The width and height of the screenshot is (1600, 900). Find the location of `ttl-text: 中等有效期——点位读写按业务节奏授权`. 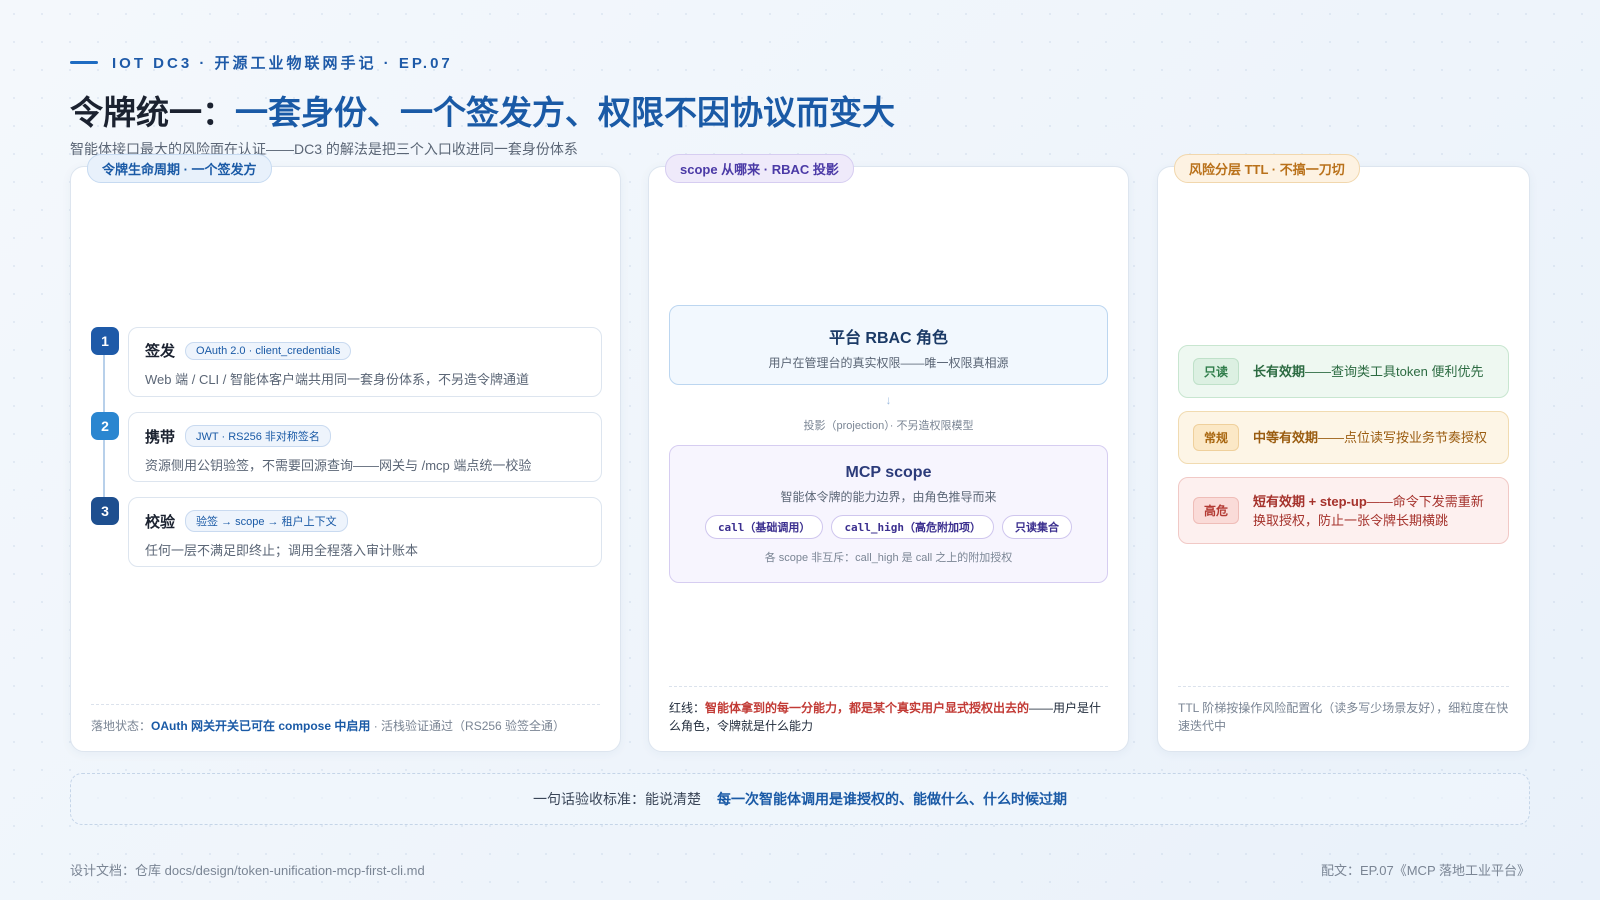

ttl-text: 中等有效期——点位读写按业务节奏授权 is located at coordinates (1370, 437).